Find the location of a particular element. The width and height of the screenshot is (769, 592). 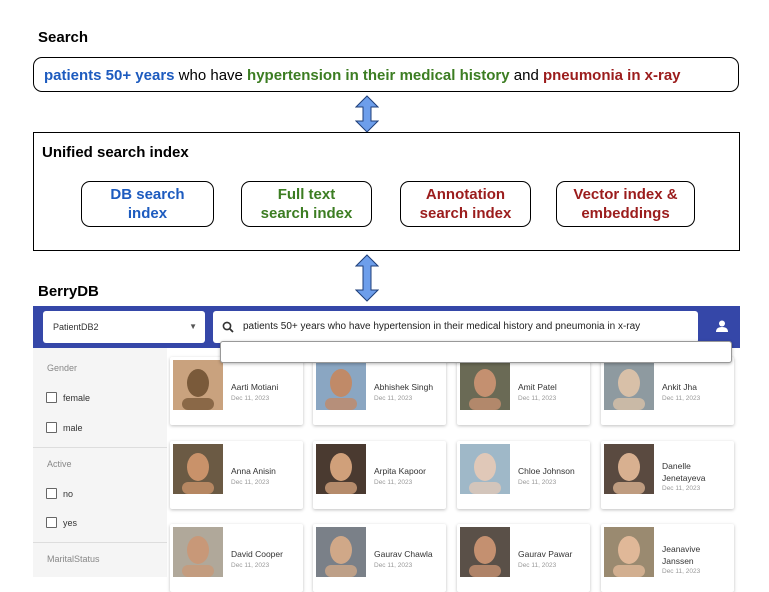

patient-card: David Cooper Dec 11, 2023 is located at coordinates (236, 558).